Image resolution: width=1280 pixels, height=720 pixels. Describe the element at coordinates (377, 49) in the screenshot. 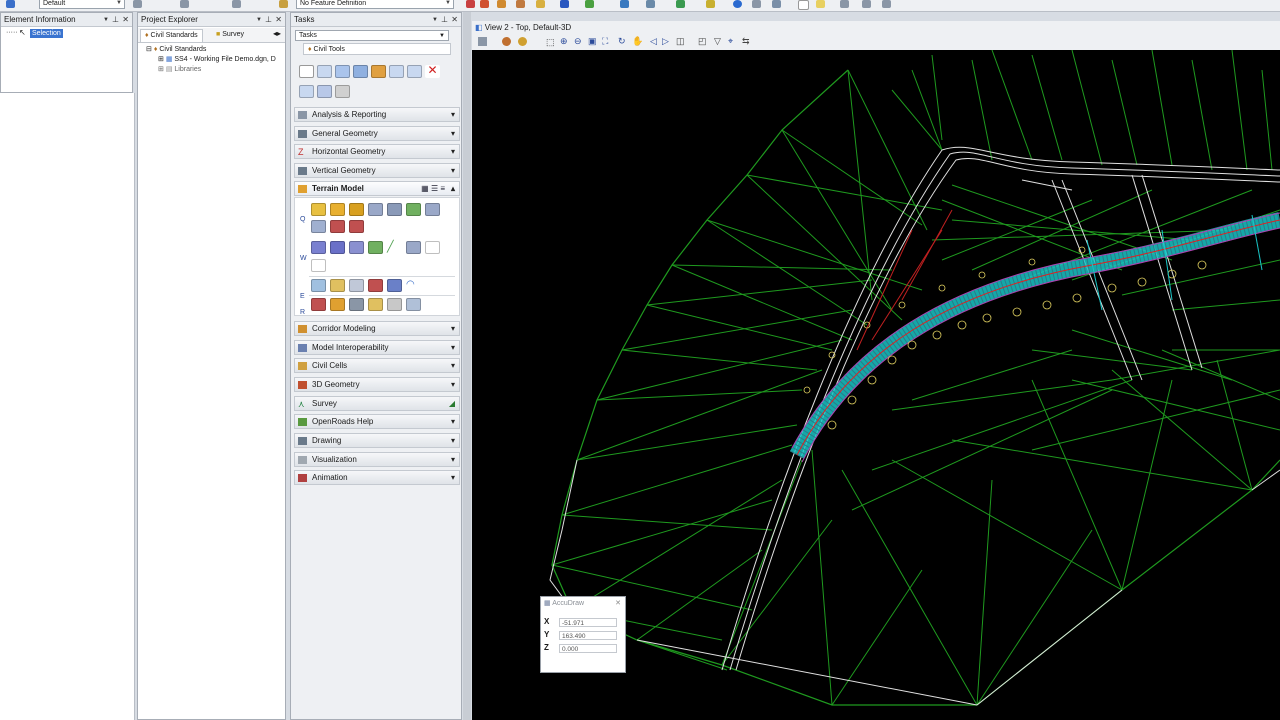

I see `civil-tools-header: ♦ Civil Tools` at that location.